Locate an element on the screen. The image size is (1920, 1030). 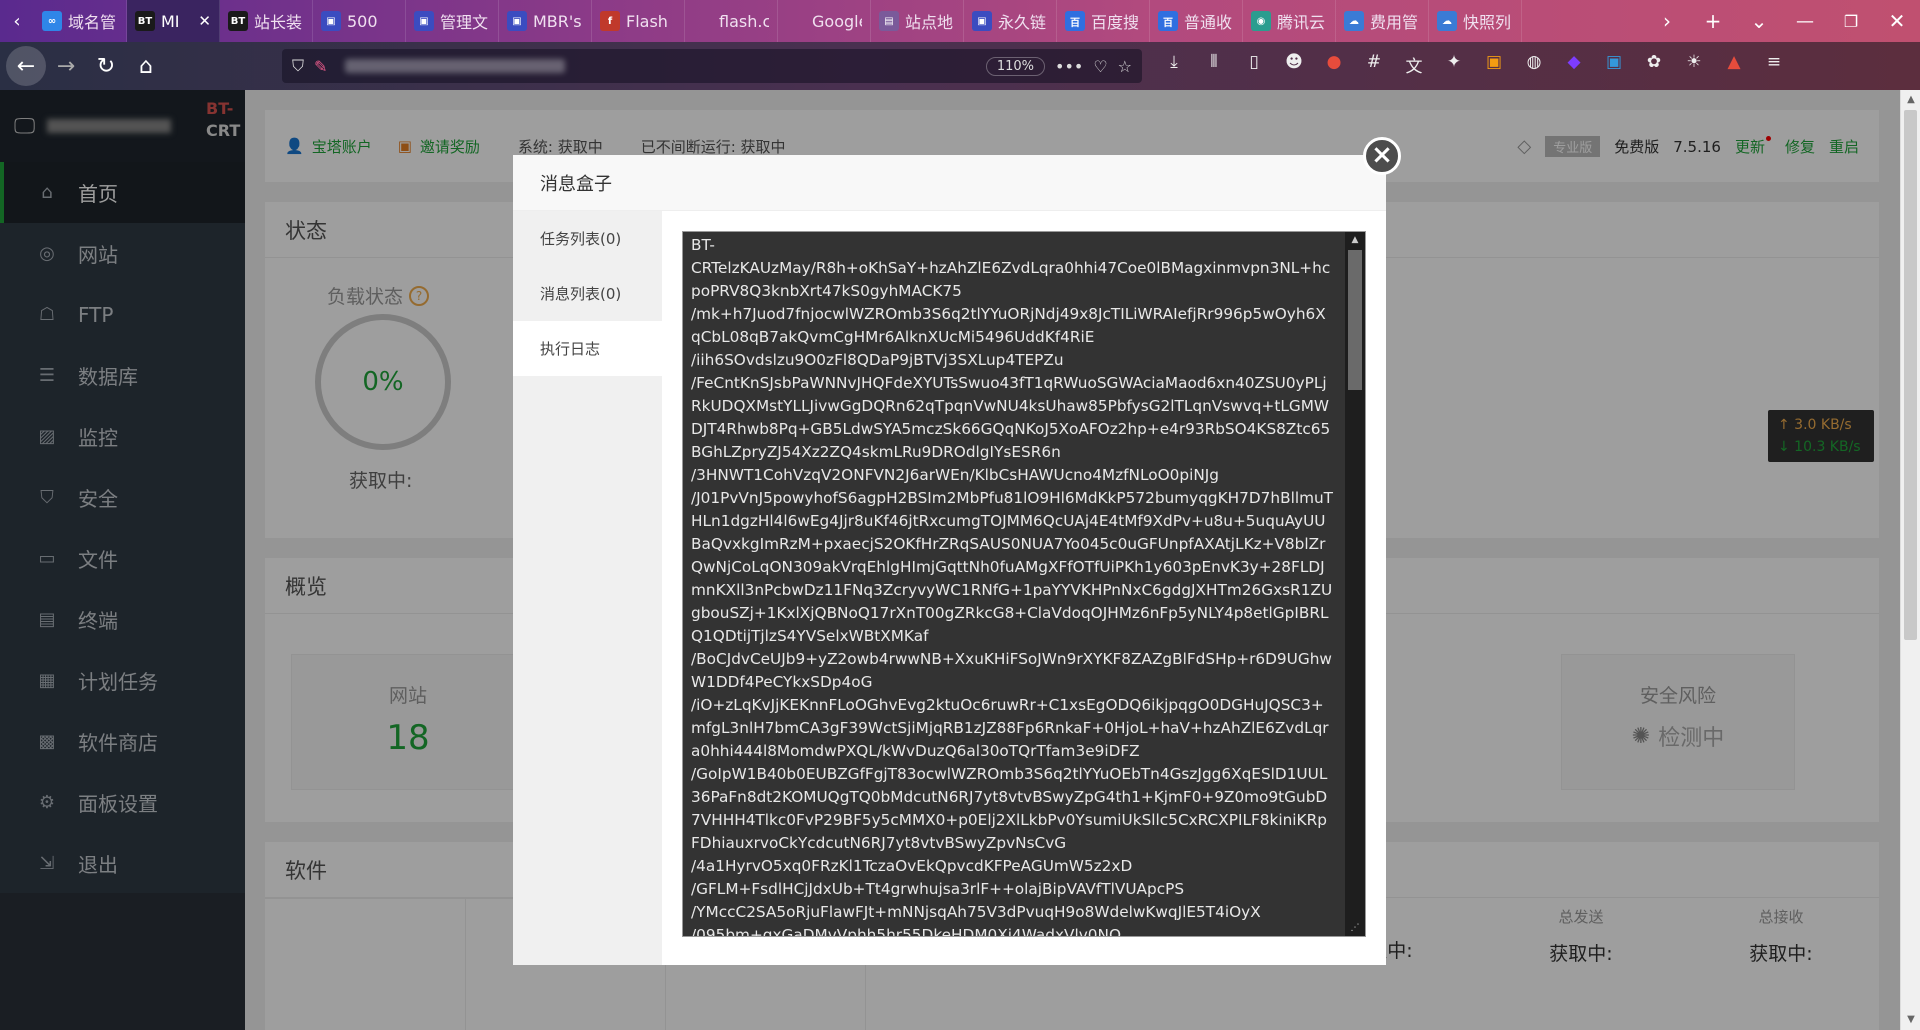
log-scrollbar: ▲ ⋰ is located at coordinates (1355, 584).